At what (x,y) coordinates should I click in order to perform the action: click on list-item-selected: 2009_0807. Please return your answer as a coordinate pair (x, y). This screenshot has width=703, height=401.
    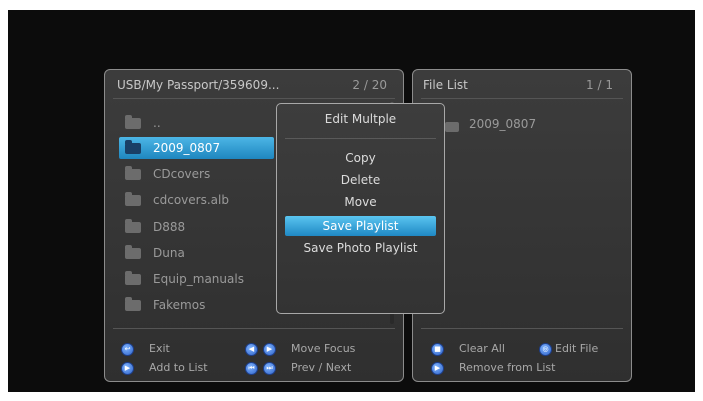
    Looking at the image, I should click on (196, 148).